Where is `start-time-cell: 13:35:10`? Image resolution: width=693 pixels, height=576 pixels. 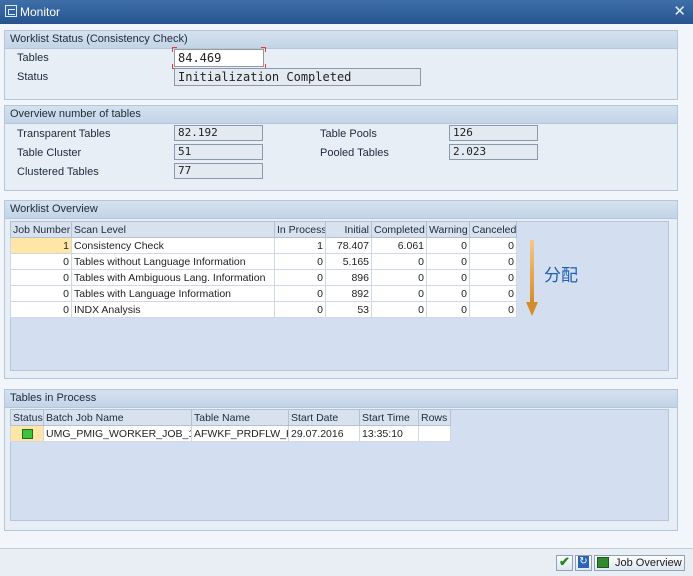 start-time-cell: 13:35:10 is located at coordinates (389, 433).